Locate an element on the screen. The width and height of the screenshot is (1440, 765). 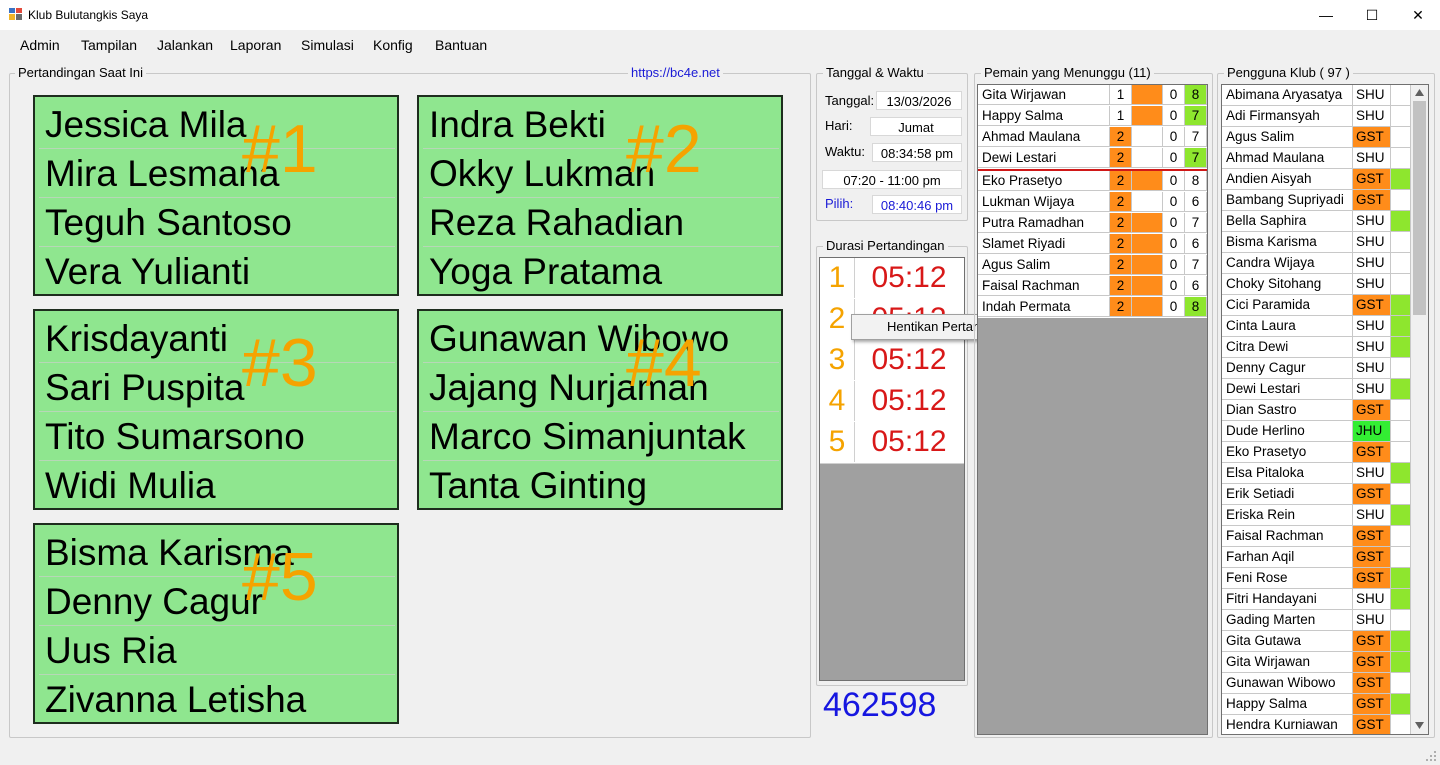
user-name: Eriska Rein is located at coordinates (1287, 515).